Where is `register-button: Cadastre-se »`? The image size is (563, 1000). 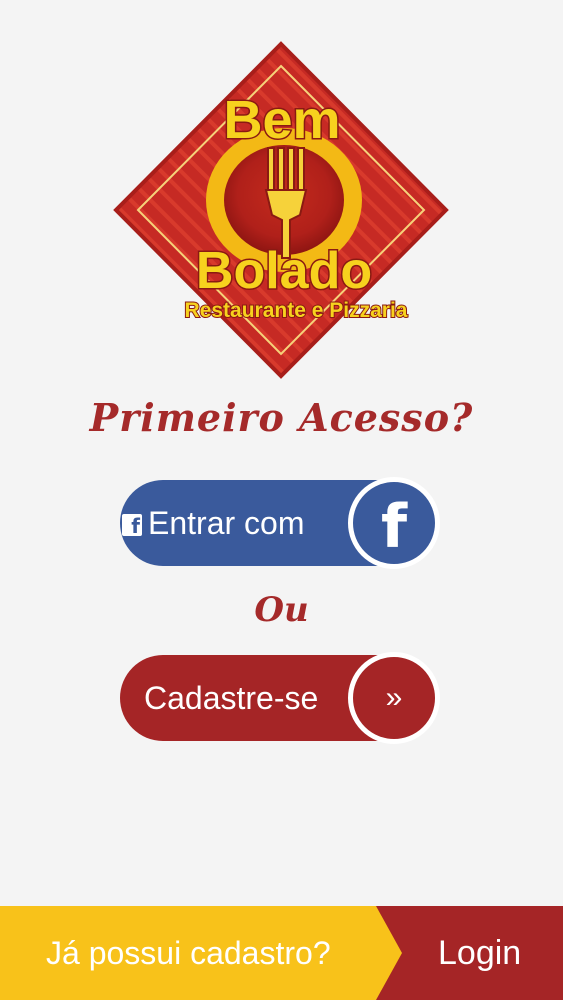 register-button: Cadastre-se » is located at coordinates (280, 698).